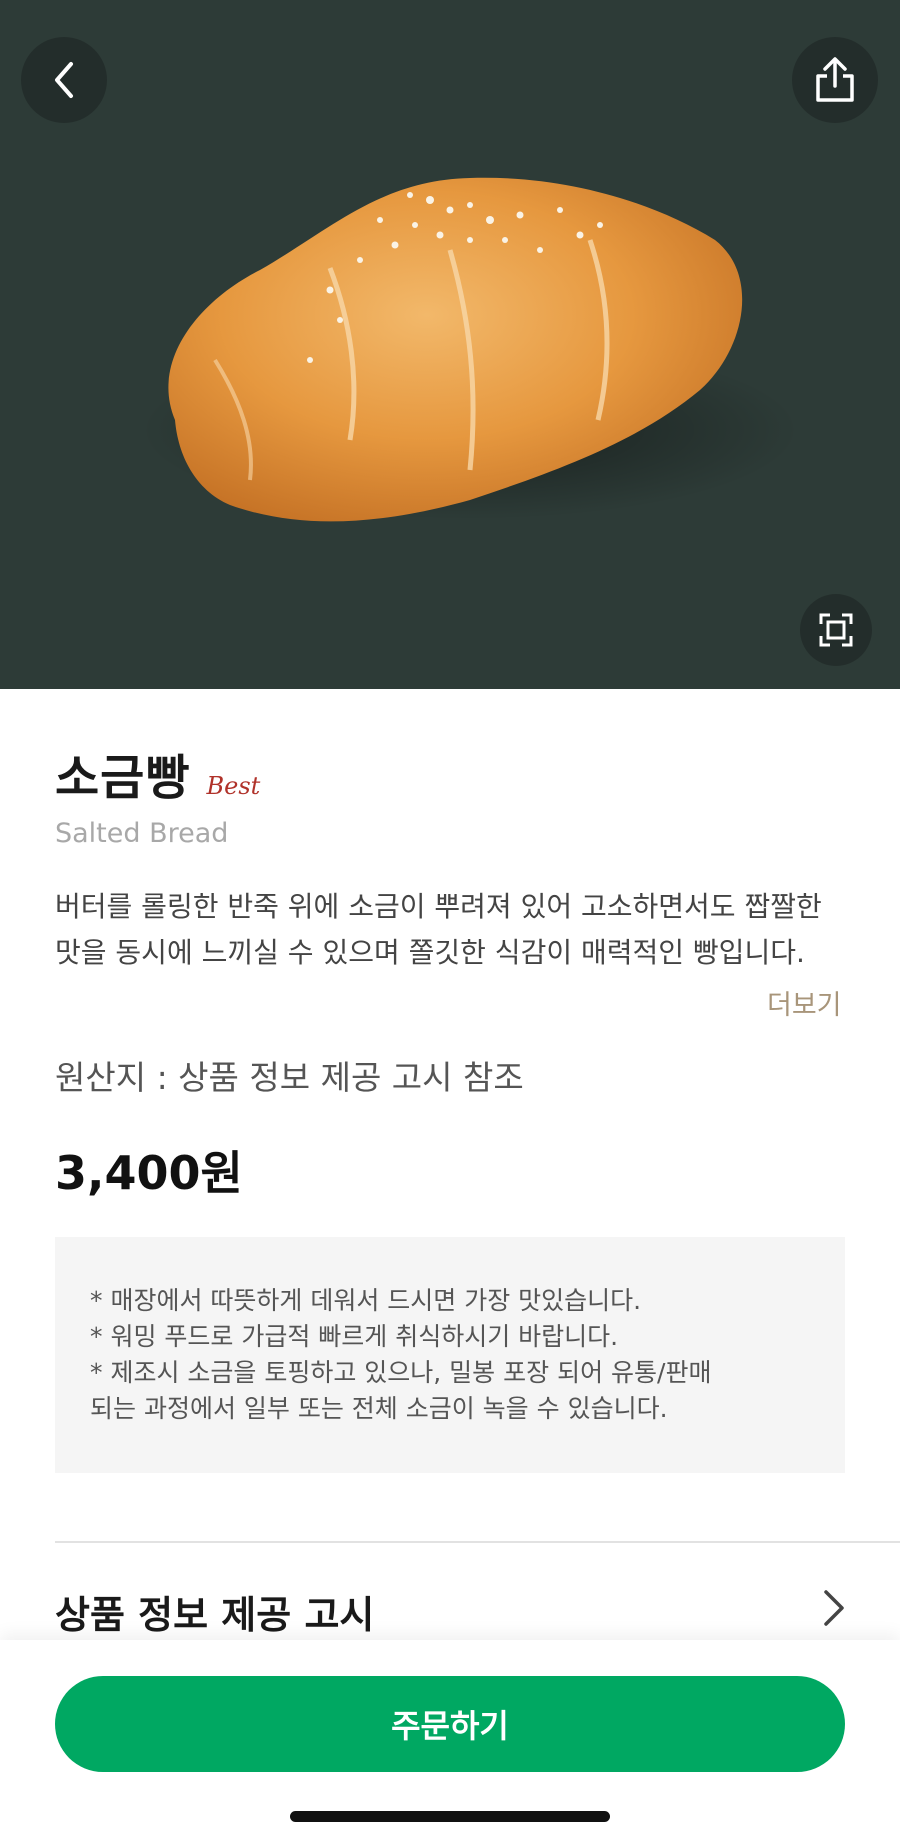 Image resolution: width=900 pixels, height=1841 pixels. I want to click on salted-bread-image, so click(470, 349).